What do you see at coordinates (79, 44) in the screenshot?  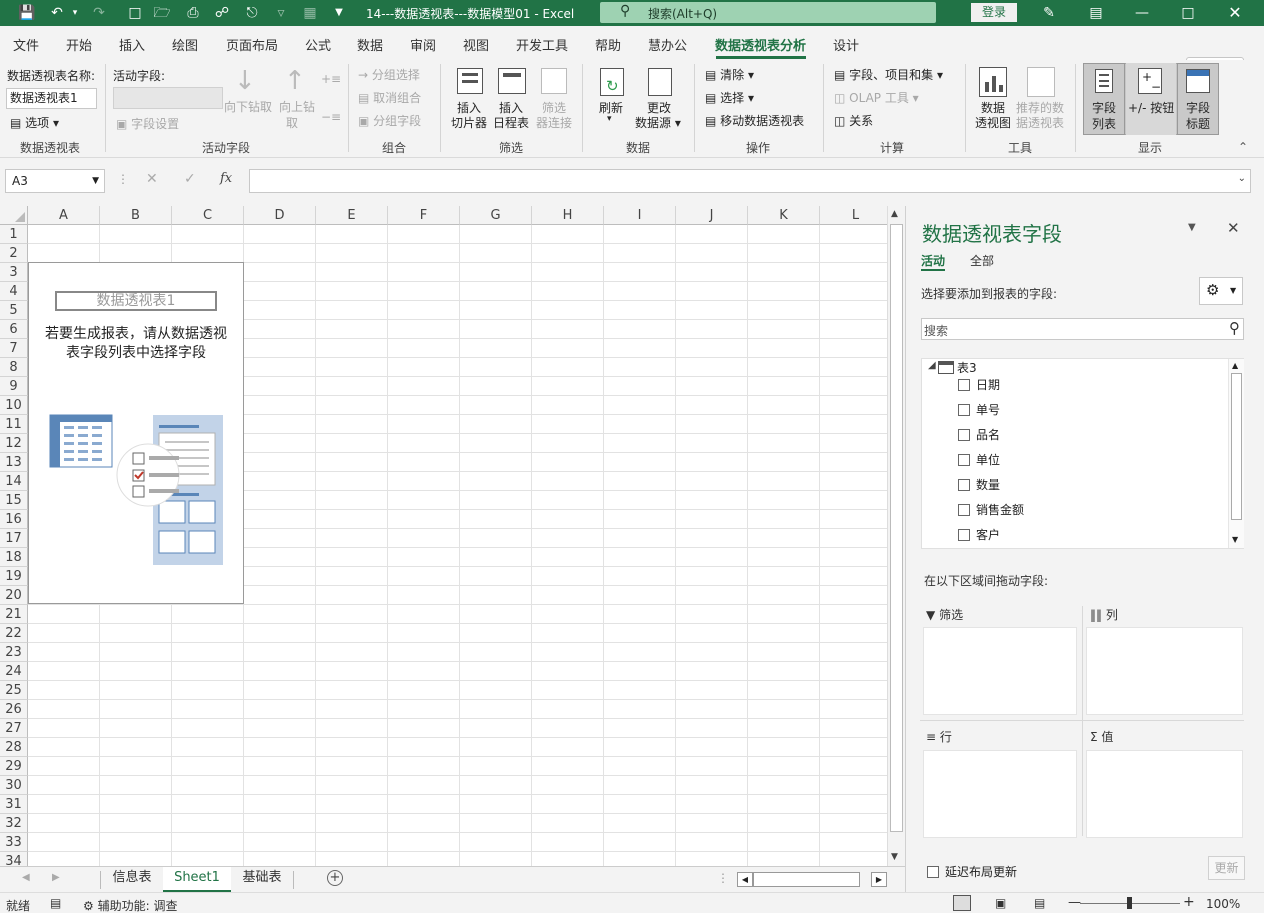 I see `tab-home: 开始` at bounding box center [79, 44].